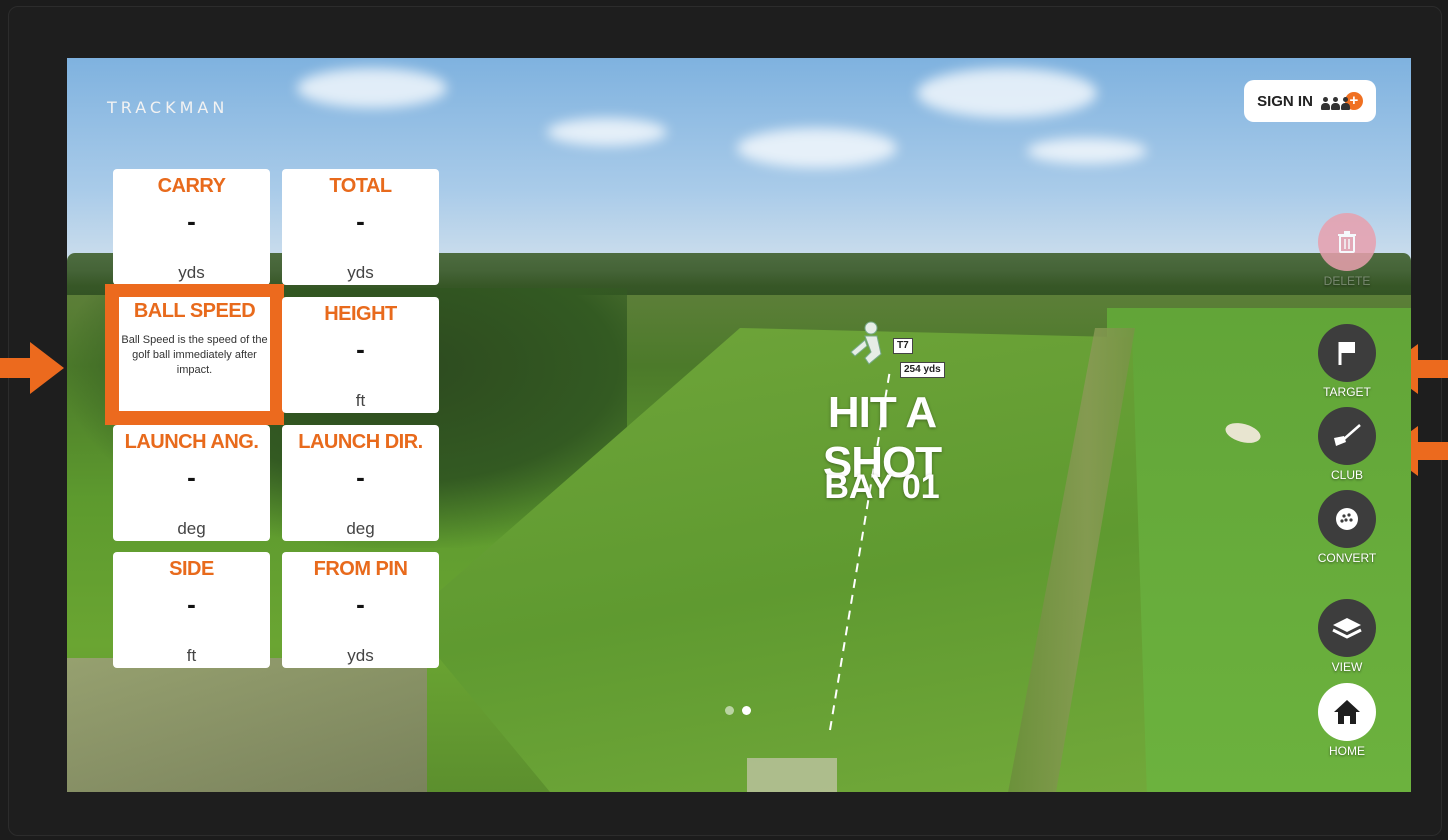 The width and height of the screenshot is (1448, 840). What do you see at coordinates (1347, 281) in the screenshot?
I see `delete-label: DELETE` at bounding box center [1347, 281].